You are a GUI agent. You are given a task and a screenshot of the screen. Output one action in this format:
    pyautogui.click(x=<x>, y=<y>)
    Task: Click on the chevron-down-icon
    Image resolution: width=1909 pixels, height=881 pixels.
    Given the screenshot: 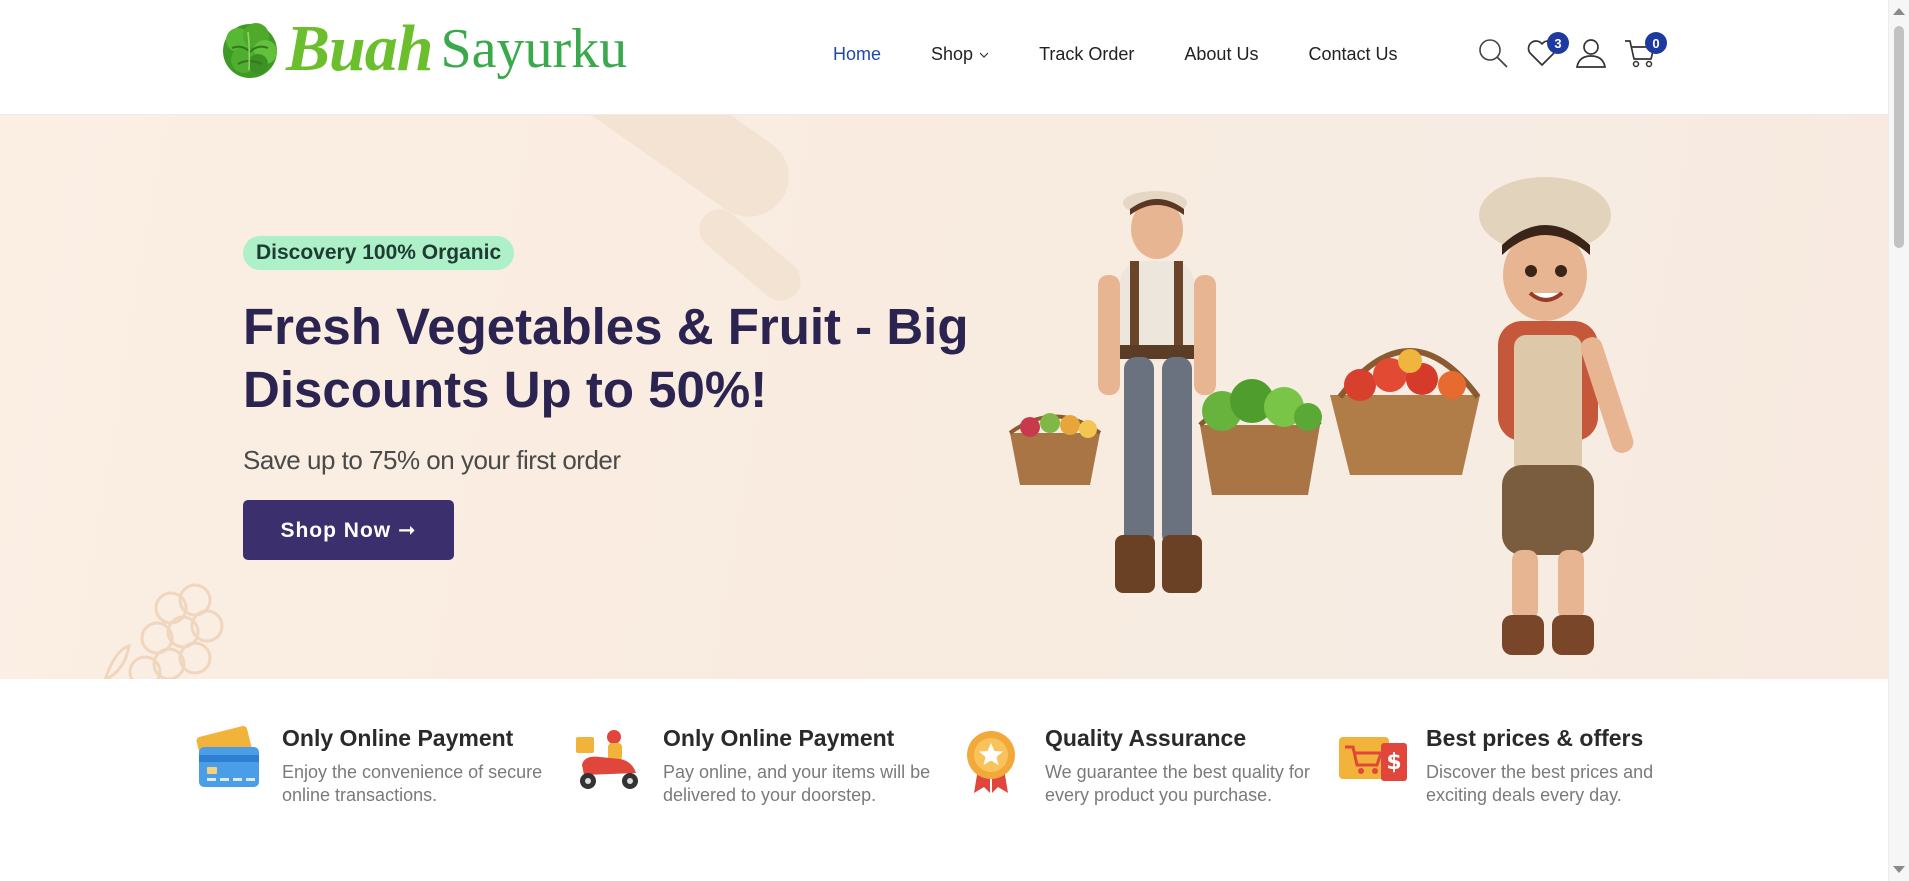 What is the action you would take?
    pyautogui.click(x=984, y=55)
    